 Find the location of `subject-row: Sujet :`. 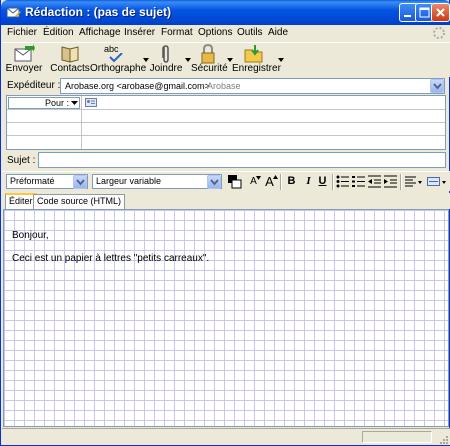

subject-row: Sujet : is located at coordinates (226, 160).